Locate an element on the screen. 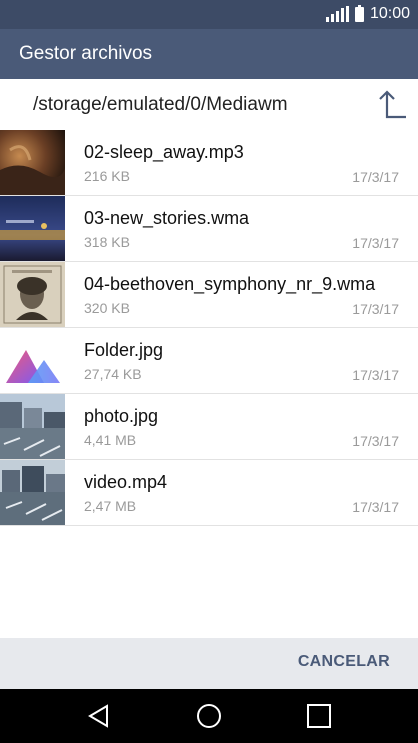  status-icons: 10:00 is located at coordinates (367, 14).